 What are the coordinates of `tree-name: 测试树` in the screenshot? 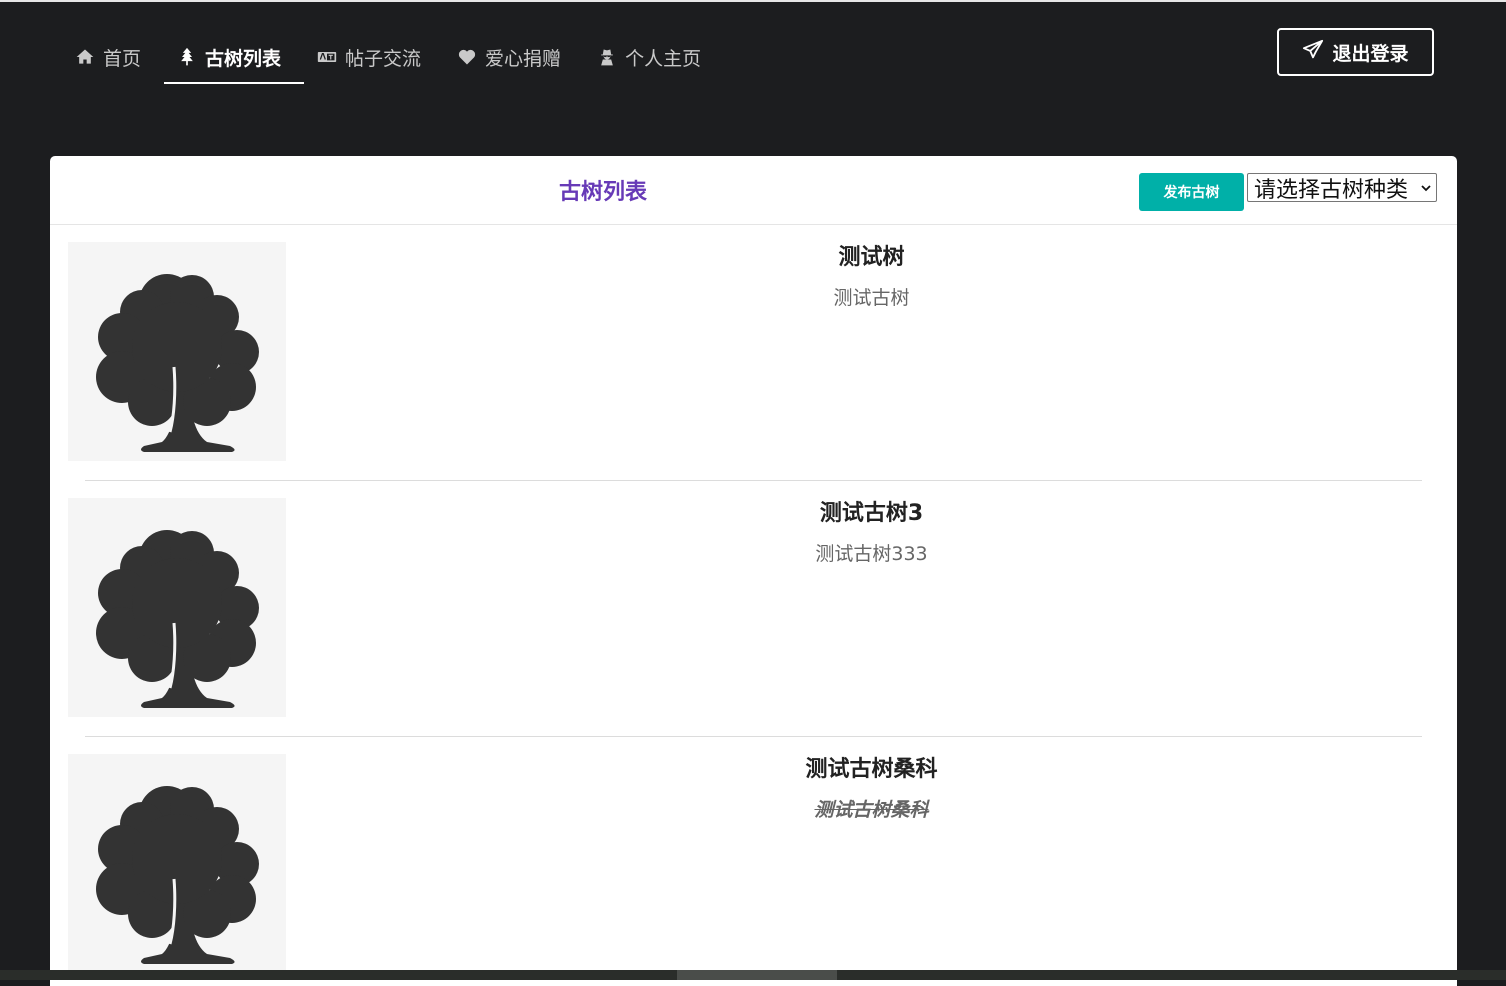 It's located at (871, 255).